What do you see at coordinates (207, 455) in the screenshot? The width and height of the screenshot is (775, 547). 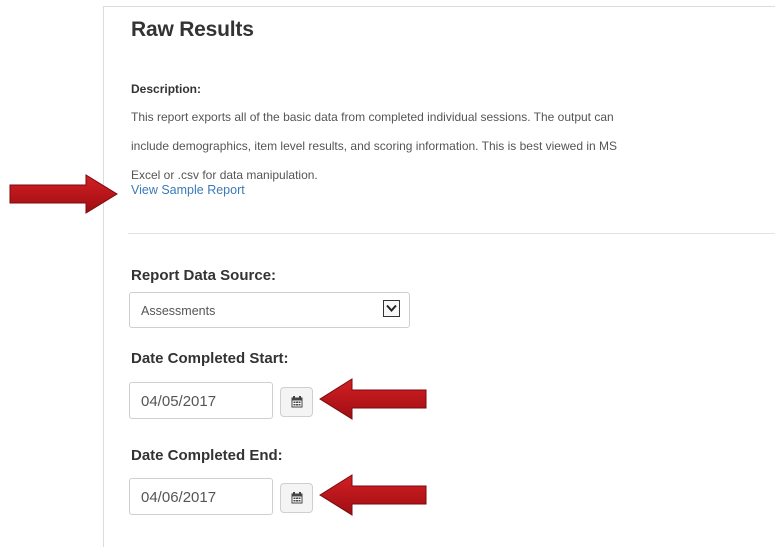 I see `date-end-label: Date Completed End:` at bounding box center [207, 455].